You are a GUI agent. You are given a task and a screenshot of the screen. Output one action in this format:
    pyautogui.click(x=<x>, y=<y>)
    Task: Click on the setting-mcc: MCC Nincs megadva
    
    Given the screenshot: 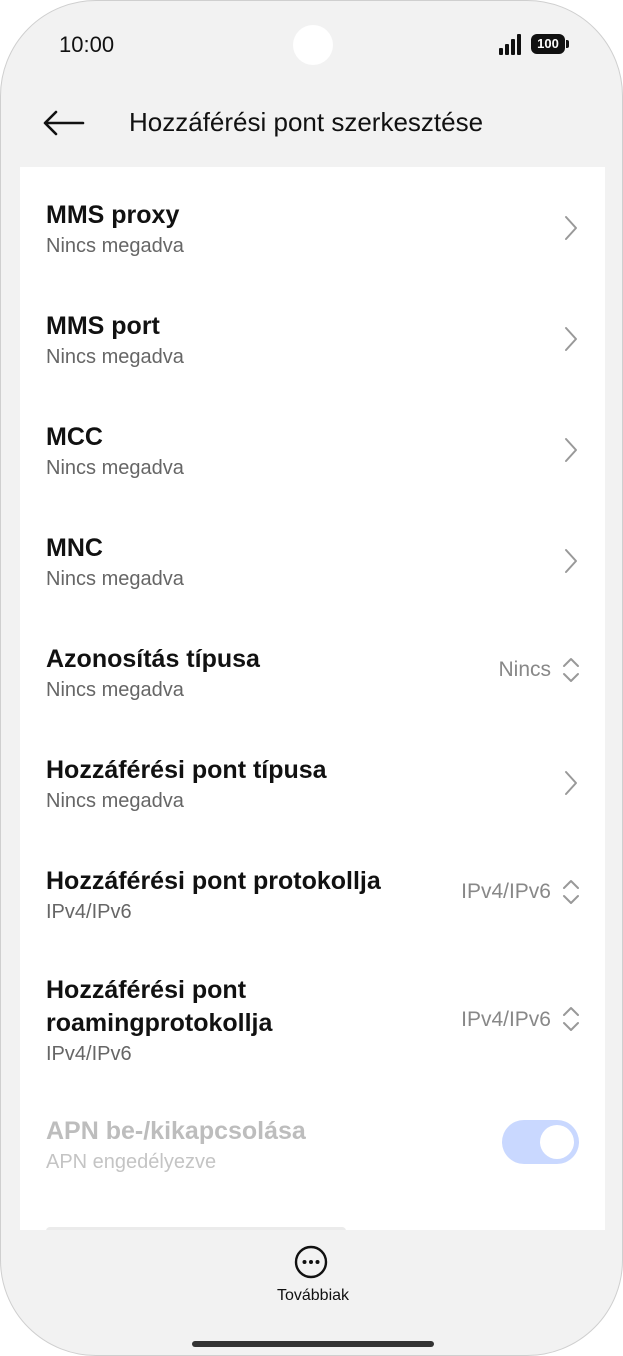 What is the action you would take?
    pyautogui.click(x=312, y=457)
    